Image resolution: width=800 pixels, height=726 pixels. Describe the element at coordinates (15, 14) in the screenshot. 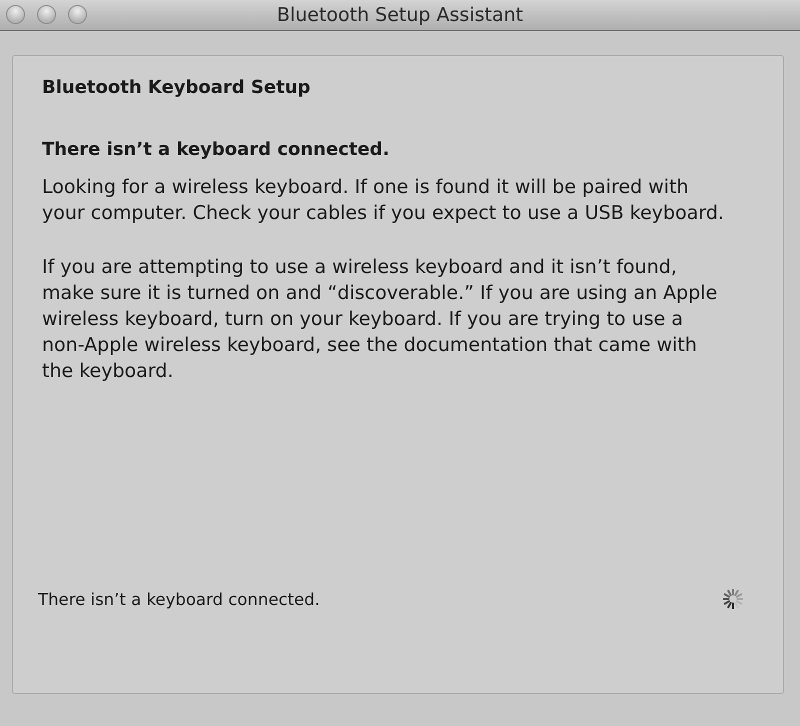

I see `close-button` at that location.